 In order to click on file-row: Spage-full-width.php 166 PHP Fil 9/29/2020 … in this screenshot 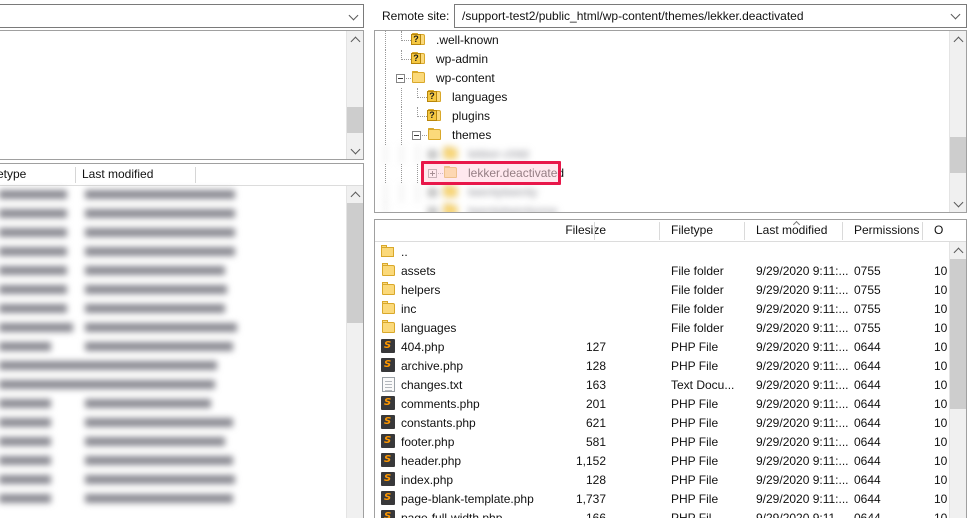, I will do `click(662, 513)`.